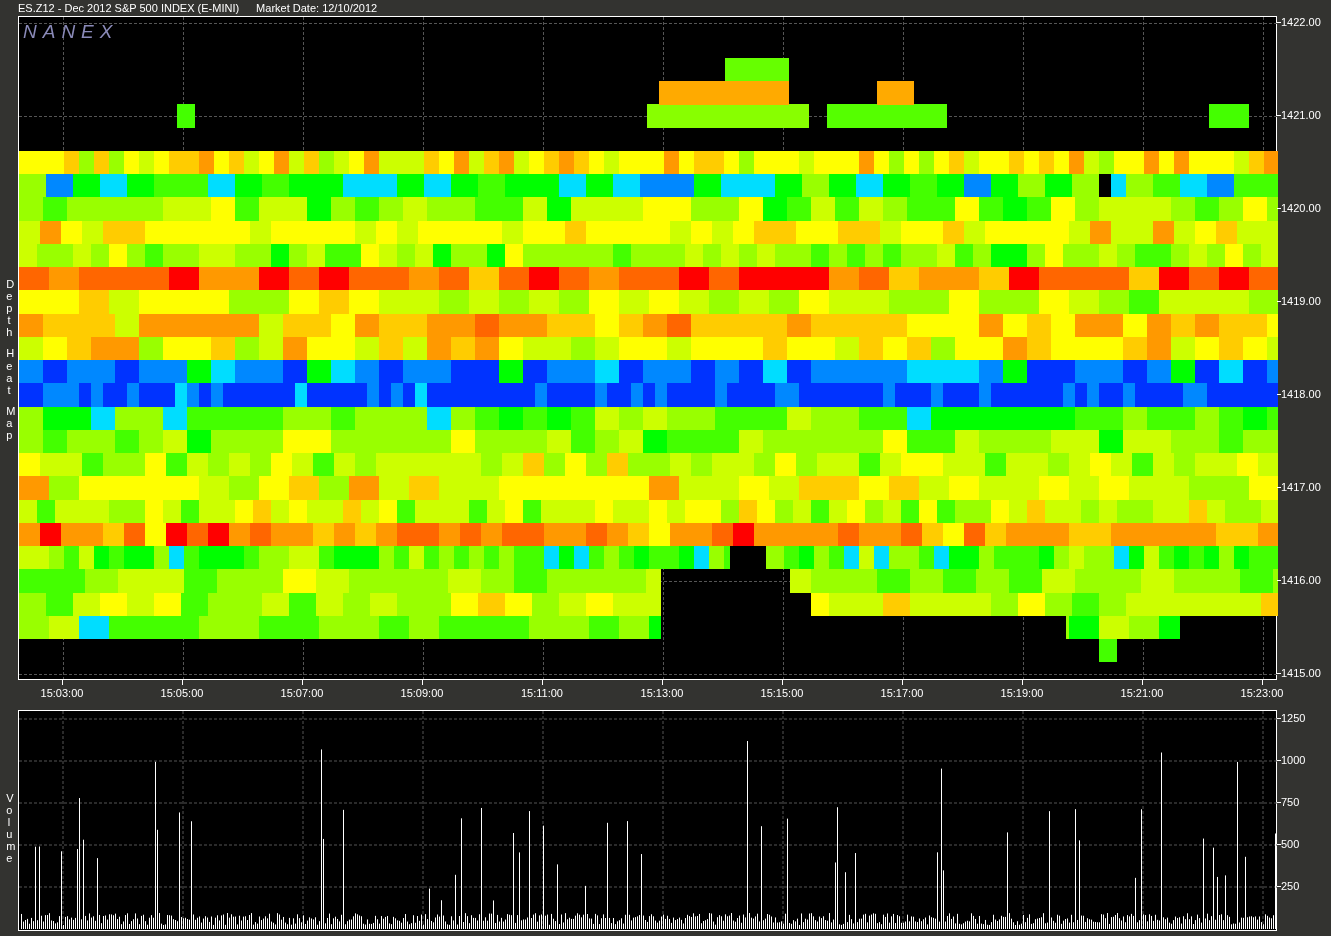  What do you see at coordinates (9, 308) in the screenshot?
I see `axis-label: Depth` at bounding box center [9, 308].